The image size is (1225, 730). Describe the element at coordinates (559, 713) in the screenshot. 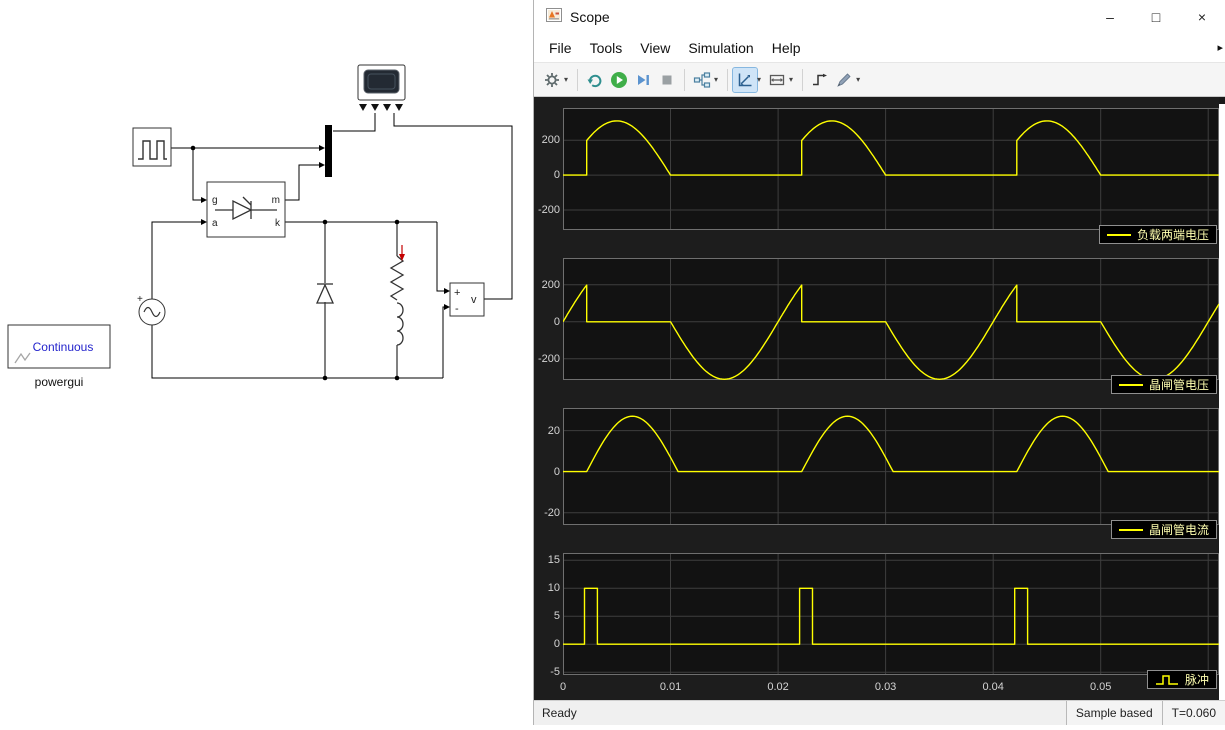

I see `status-ready: Ready` at that location.